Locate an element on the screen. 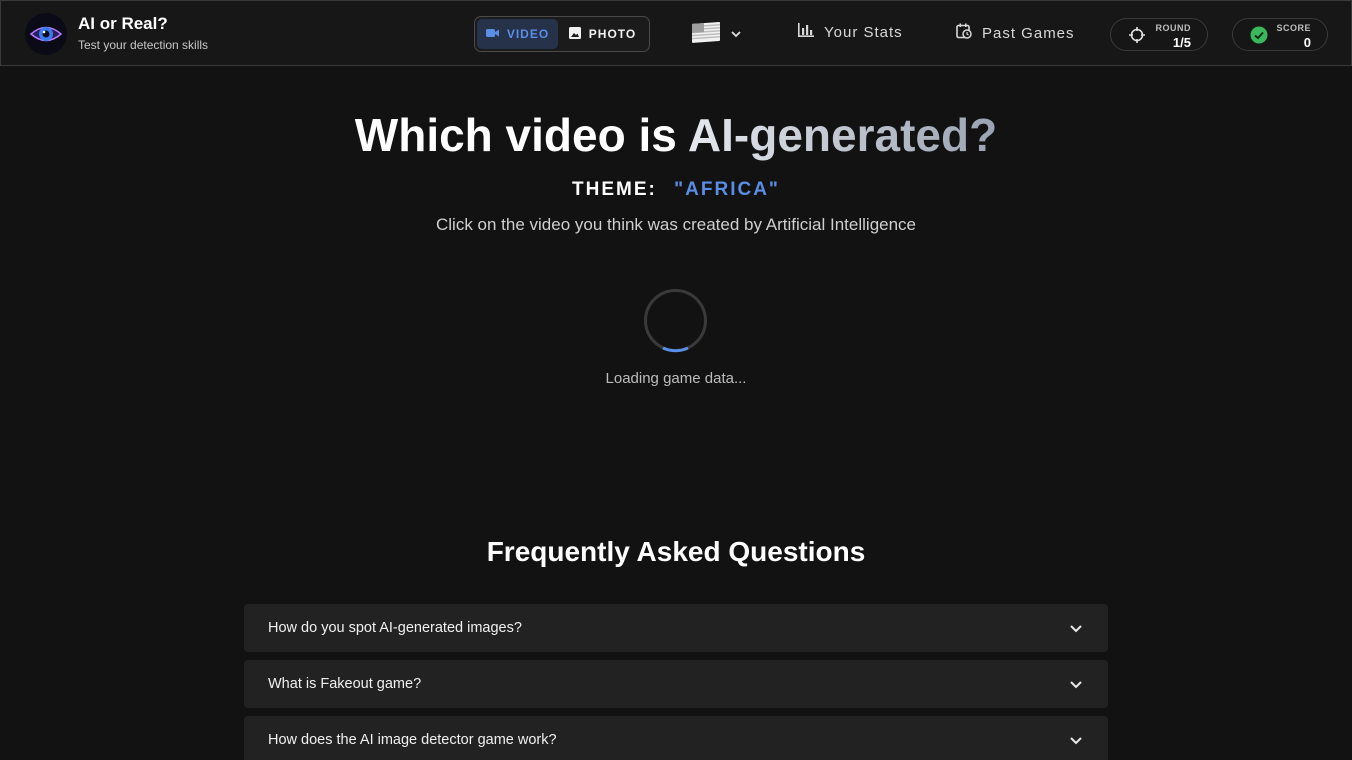  faq-title: Frequently Asked Questions is located at coordinates (676, 551).